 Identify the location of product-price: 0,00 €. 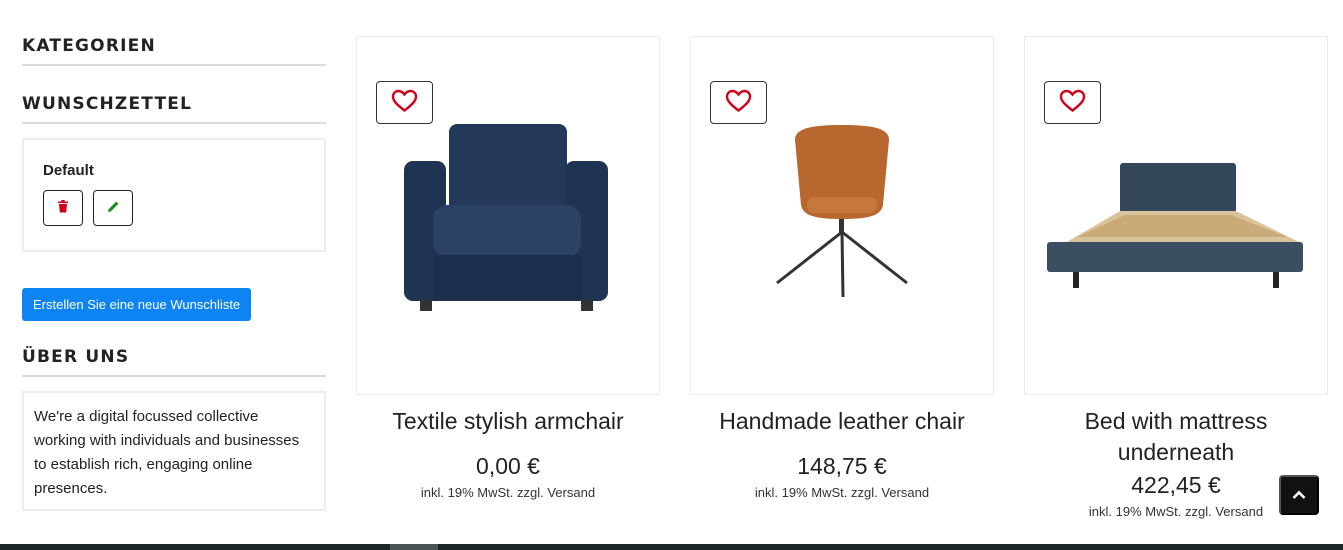
(508, 466).